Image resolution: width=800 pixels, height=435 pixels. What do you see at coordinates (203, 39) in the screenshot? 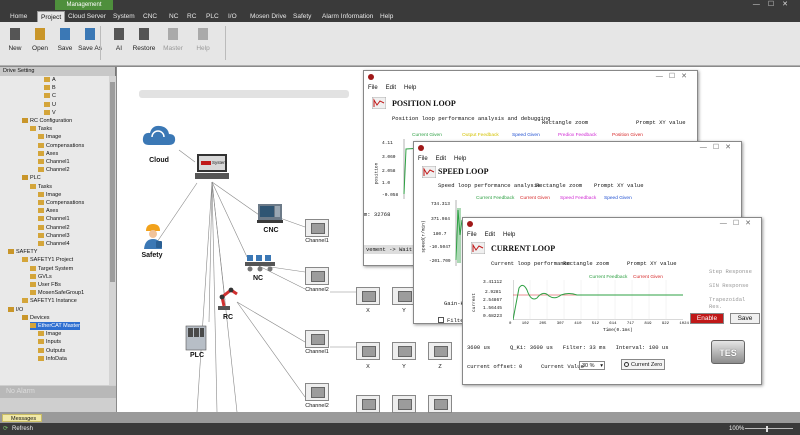
I see `help-button: Help` at bounding box center [203, 39].